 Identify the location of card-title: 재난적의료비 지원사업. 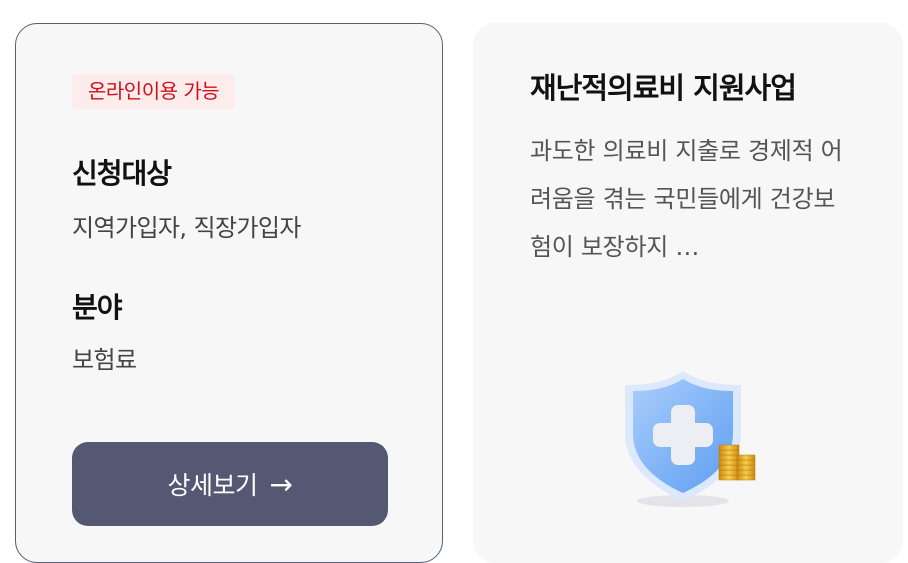
(663, 88).